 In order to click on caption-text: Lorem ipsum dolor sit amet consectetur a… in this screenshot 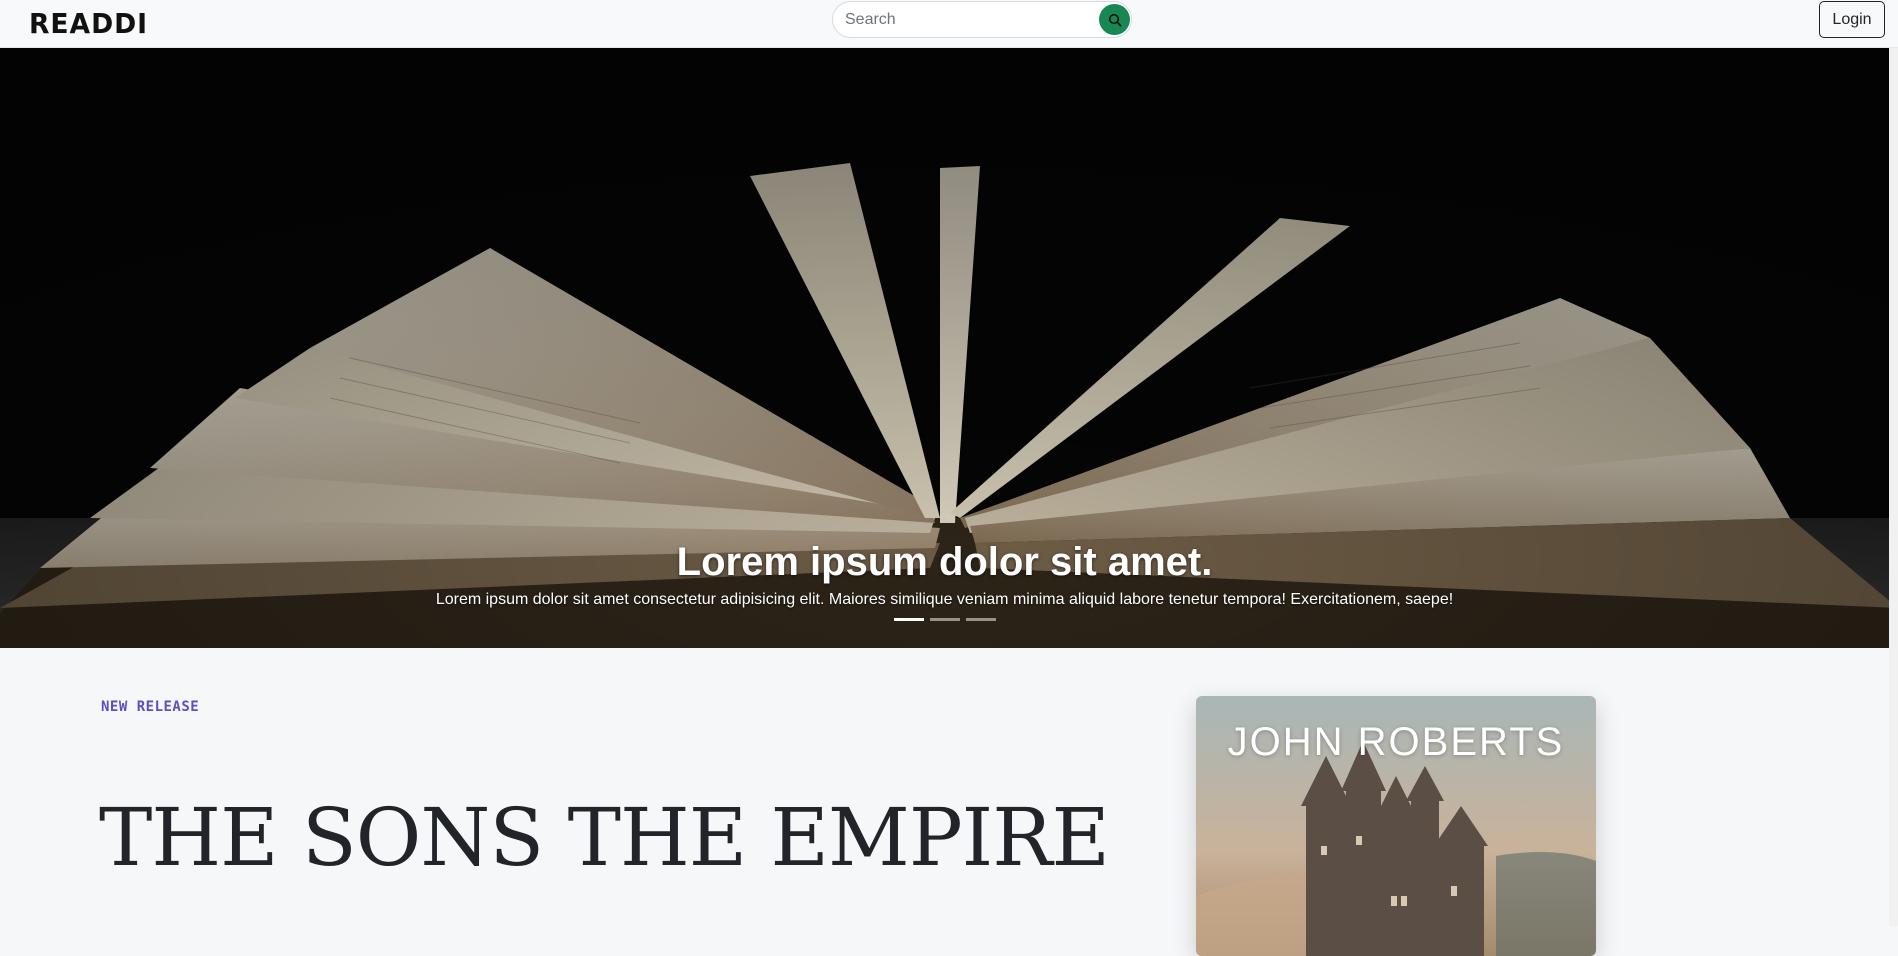, I will do `click(944, 599)`.